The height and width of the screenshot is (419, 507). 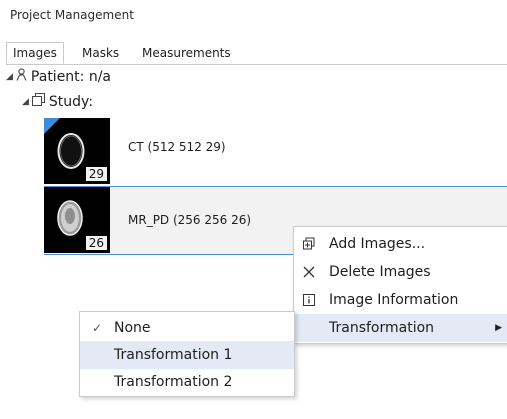 I want to click on tree-study-row: ◢ Study:, so click(x=57, y=102).